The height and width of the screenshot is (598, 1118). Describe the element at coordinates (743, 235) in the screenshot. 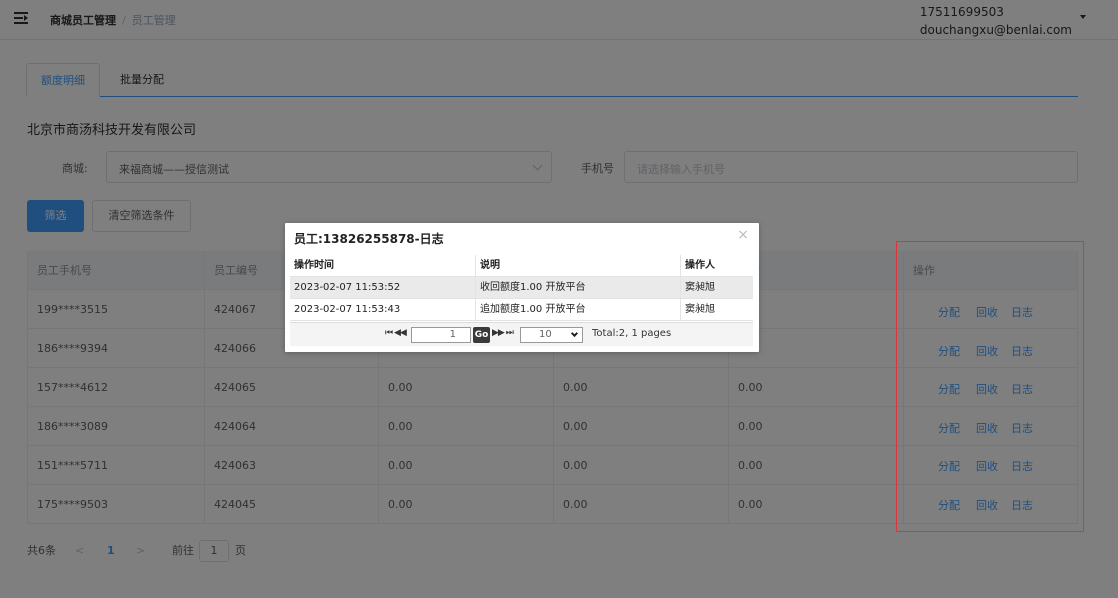

I see `close-icon: ×` at that location.